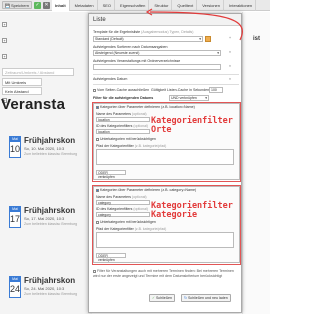  What do you see at coordinates (194, 24) in the screenshot?
I see `annotation-arrow` at bounding box center [194, 24].